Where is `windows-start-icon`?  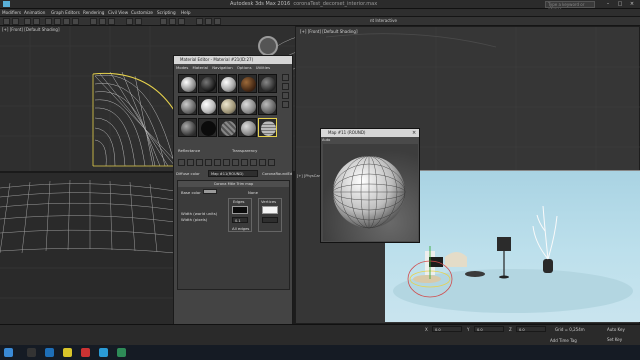 windows-start-icon is located at coordinates (8, 352).